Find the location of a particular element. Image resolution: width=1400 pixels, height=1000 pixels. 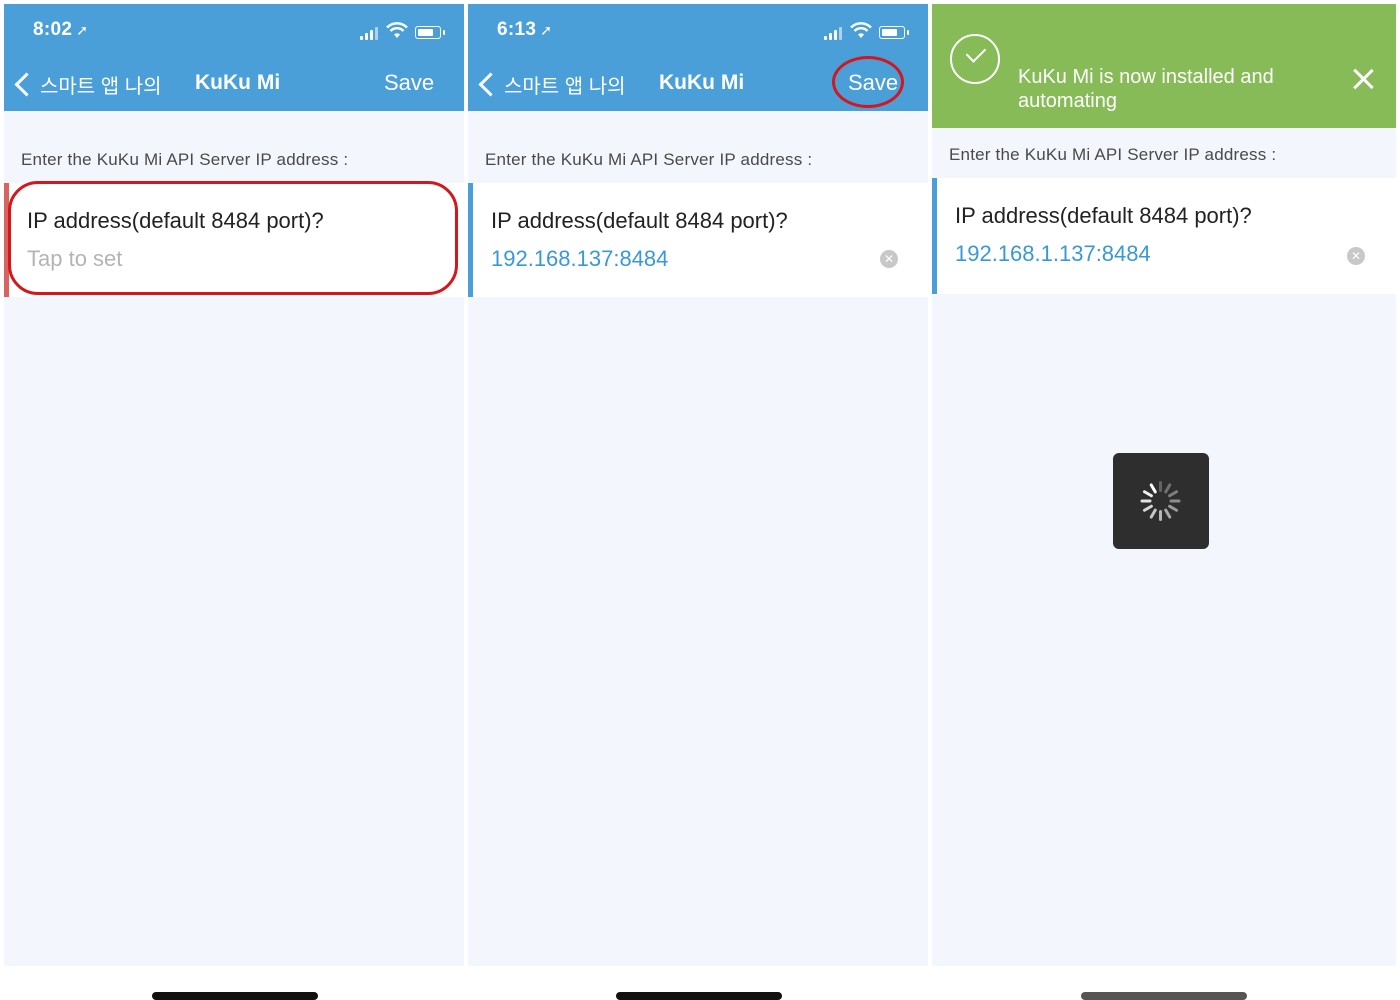

loading-overlay is located at coordinates (1161, 501).